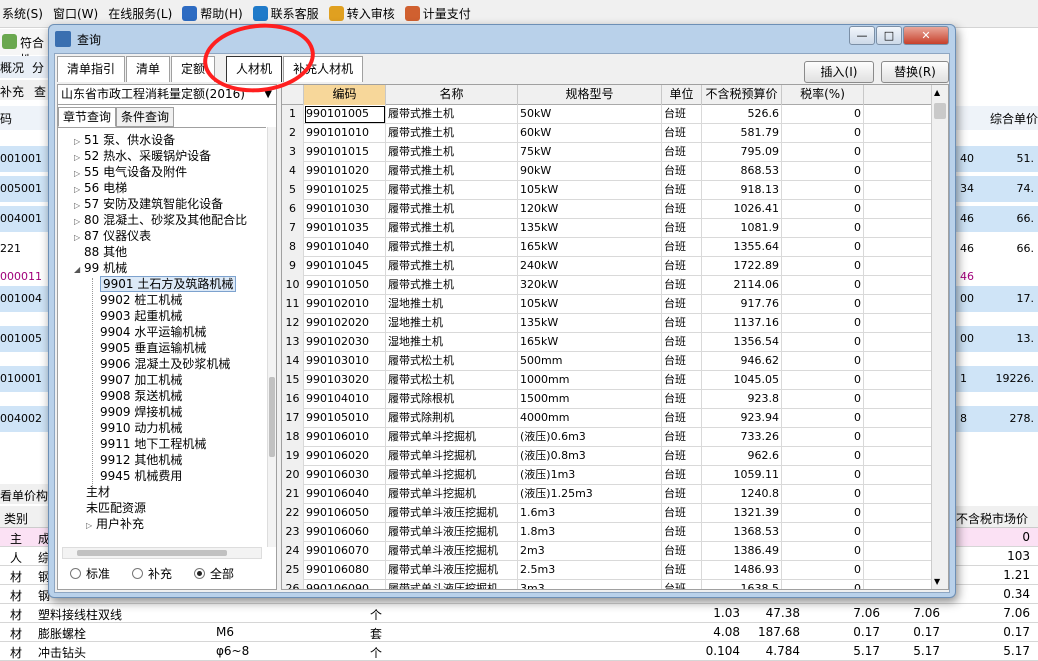  Describe the element at coordinates (742, 584) in the screenshot. I see `grid-cell: 1638.5` at that location.